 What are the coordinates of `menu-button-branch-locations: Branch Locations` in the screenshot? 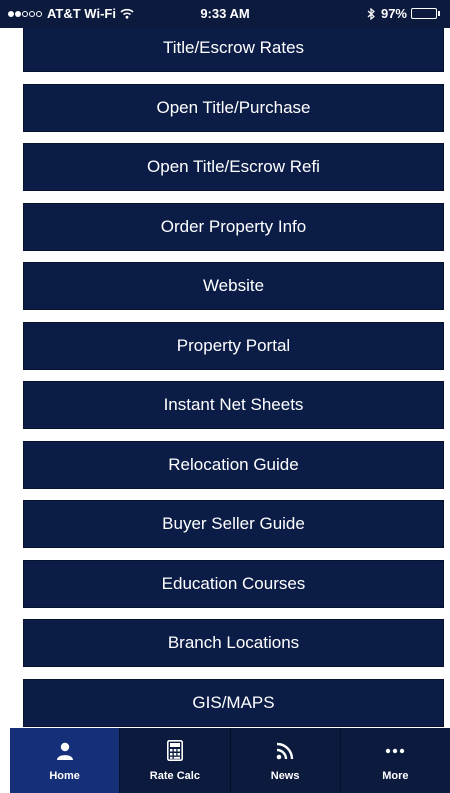 It's located at (233, 643).